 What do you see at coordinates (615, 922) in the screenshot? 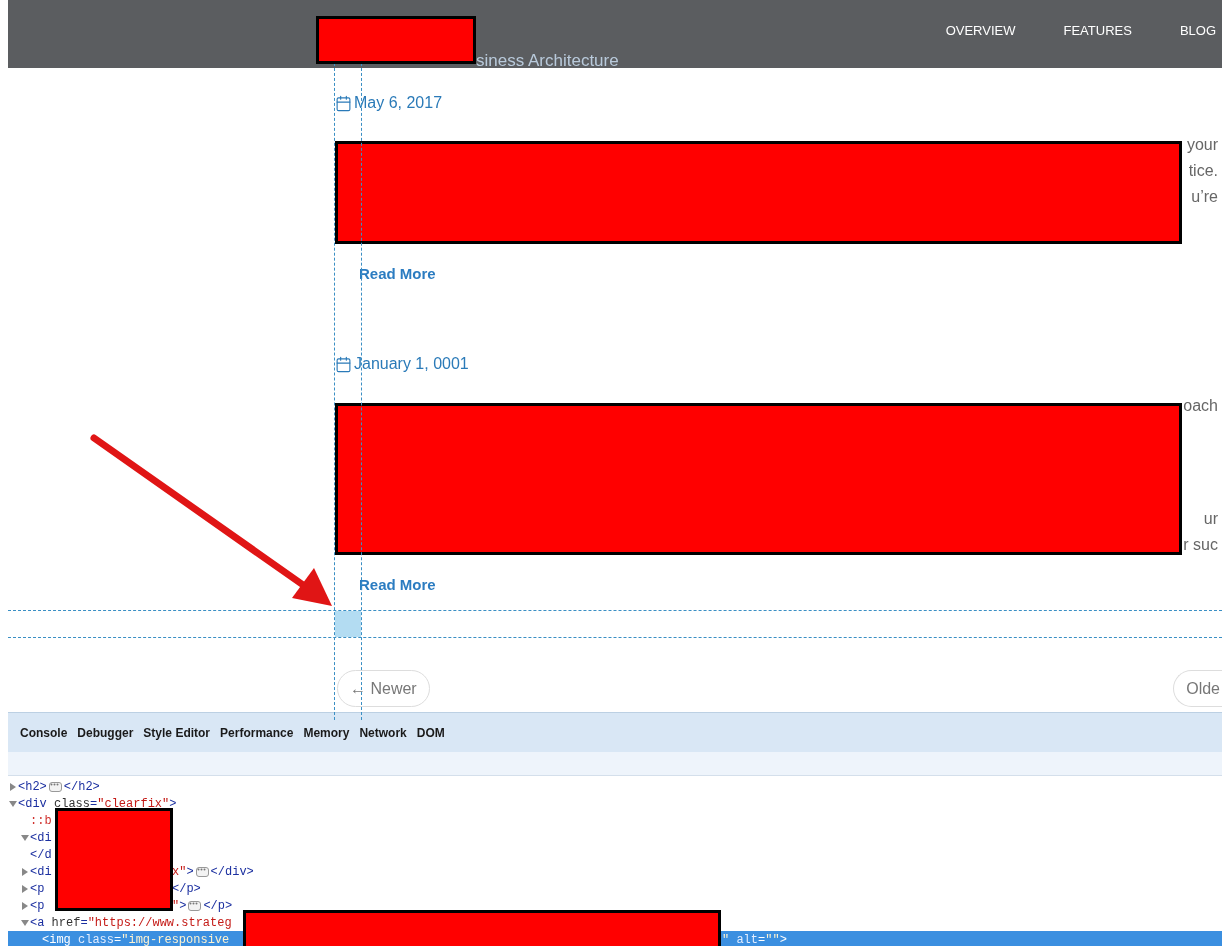
I see `code-line: <a href="https://www.strateg` at bounding box center [615, 922].